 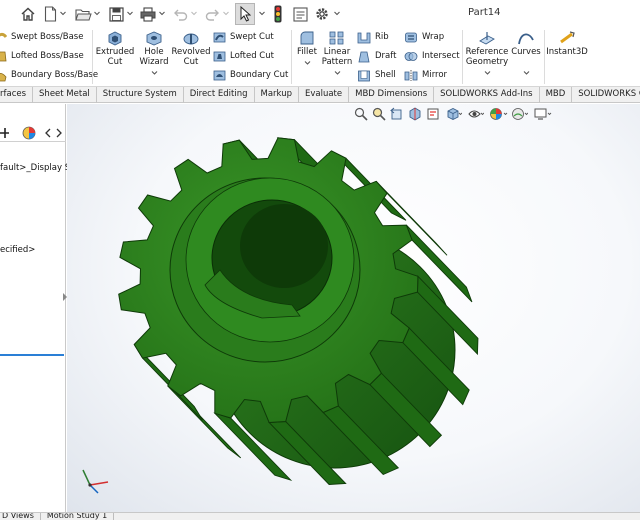 What do you see at coordinates (115, 62) in the screenshot?
I see `extruded-cut-label-2: Cut` at bounding box center [115, 62].